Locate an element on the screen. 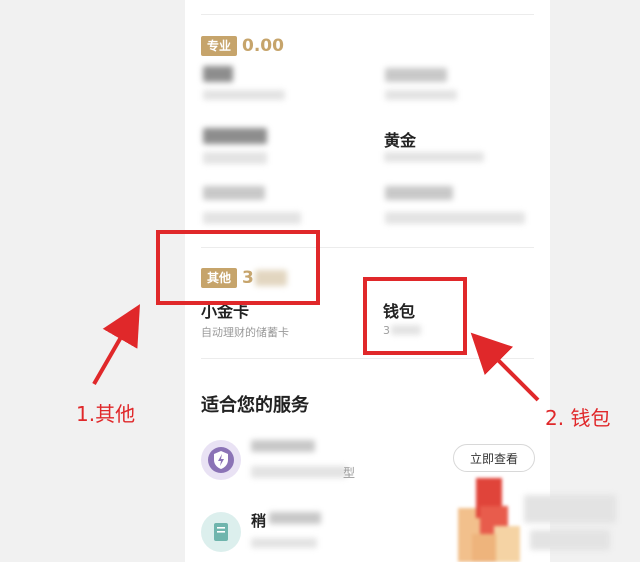 The width and height of the screenshot is (640, 562). annotation-label-wallet: 2. 钱包 is located at coordinates (578, 418).